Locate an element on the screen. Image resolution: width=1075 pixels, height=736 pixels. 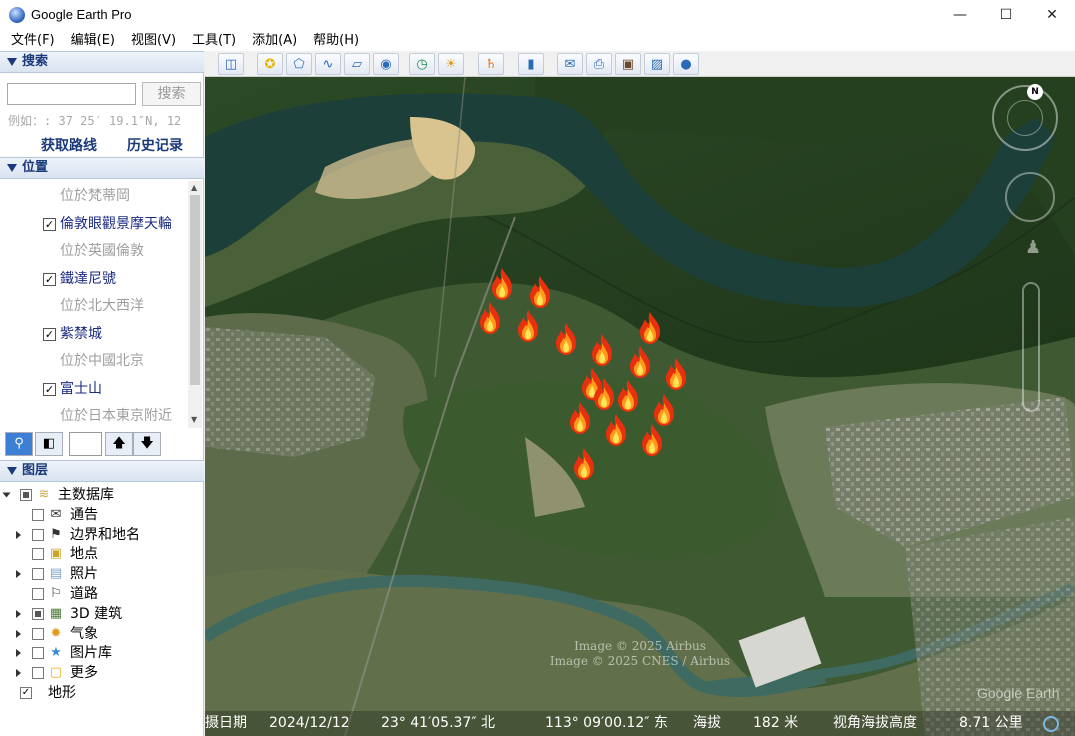
layer-item: ✉ 通告 is located at coordinates (102, 515).